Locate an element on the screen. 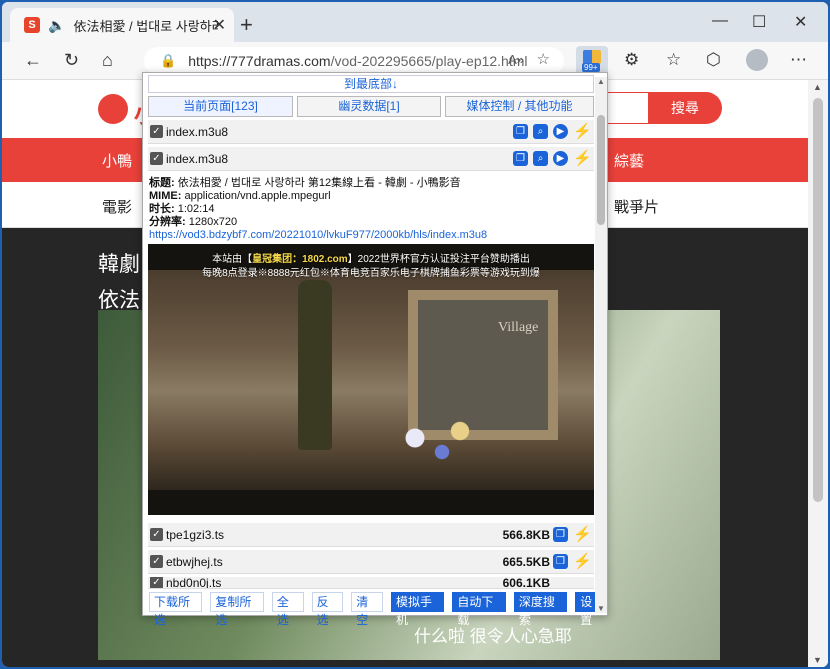 The width and height of the screenshot is (830, 669). title-label: 标题: is located at coordinates (162, 183).